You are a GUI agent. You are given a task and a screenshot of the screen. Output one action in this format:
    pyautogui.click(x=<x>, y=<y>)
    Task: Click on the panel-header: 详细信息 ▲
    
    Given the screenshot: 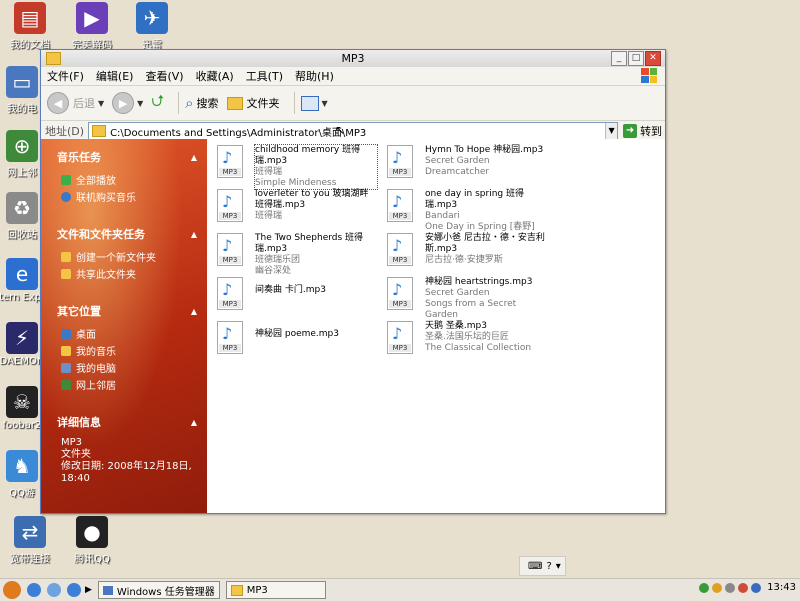 What is the action you would take?
    pyautogui.click(x=127, y=422)
    